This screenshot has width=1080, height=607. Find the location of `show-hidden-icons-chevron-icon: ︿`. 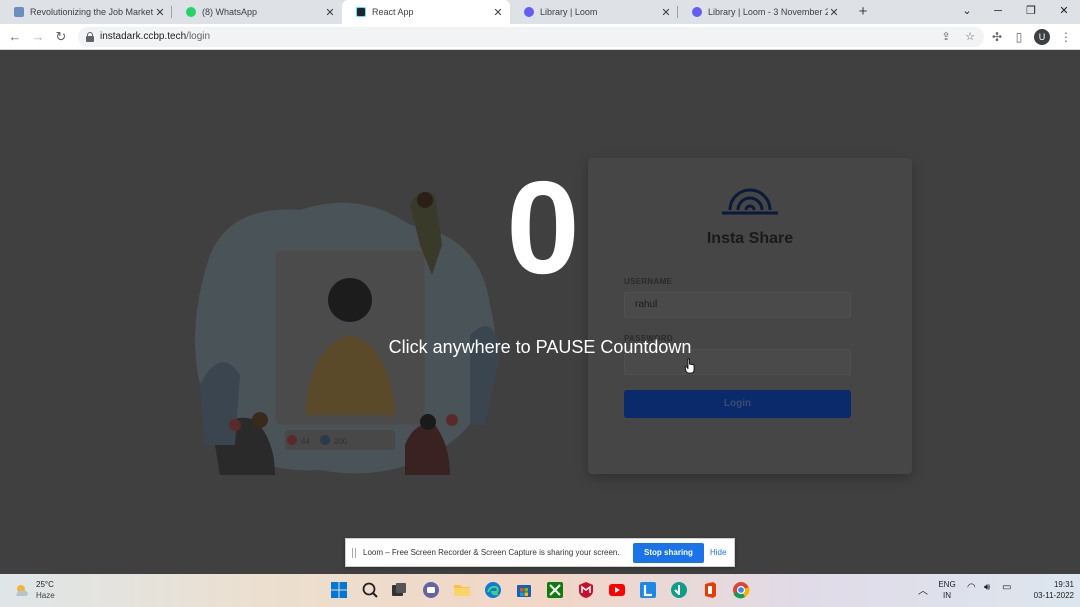

show-hidden-icons-chevron-icon: ︿ is located at coordinates (923, 589).